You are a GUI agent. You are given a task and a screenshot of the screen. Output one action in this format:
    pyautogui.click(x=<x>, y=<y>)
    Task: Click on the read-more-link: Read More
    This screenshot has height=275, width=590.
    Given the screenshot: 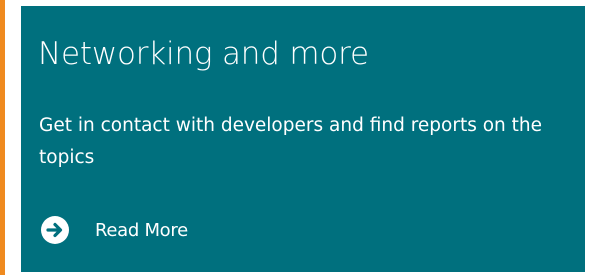 What is the action you would take?
    pyautogui.click(x=114, y=230)
    